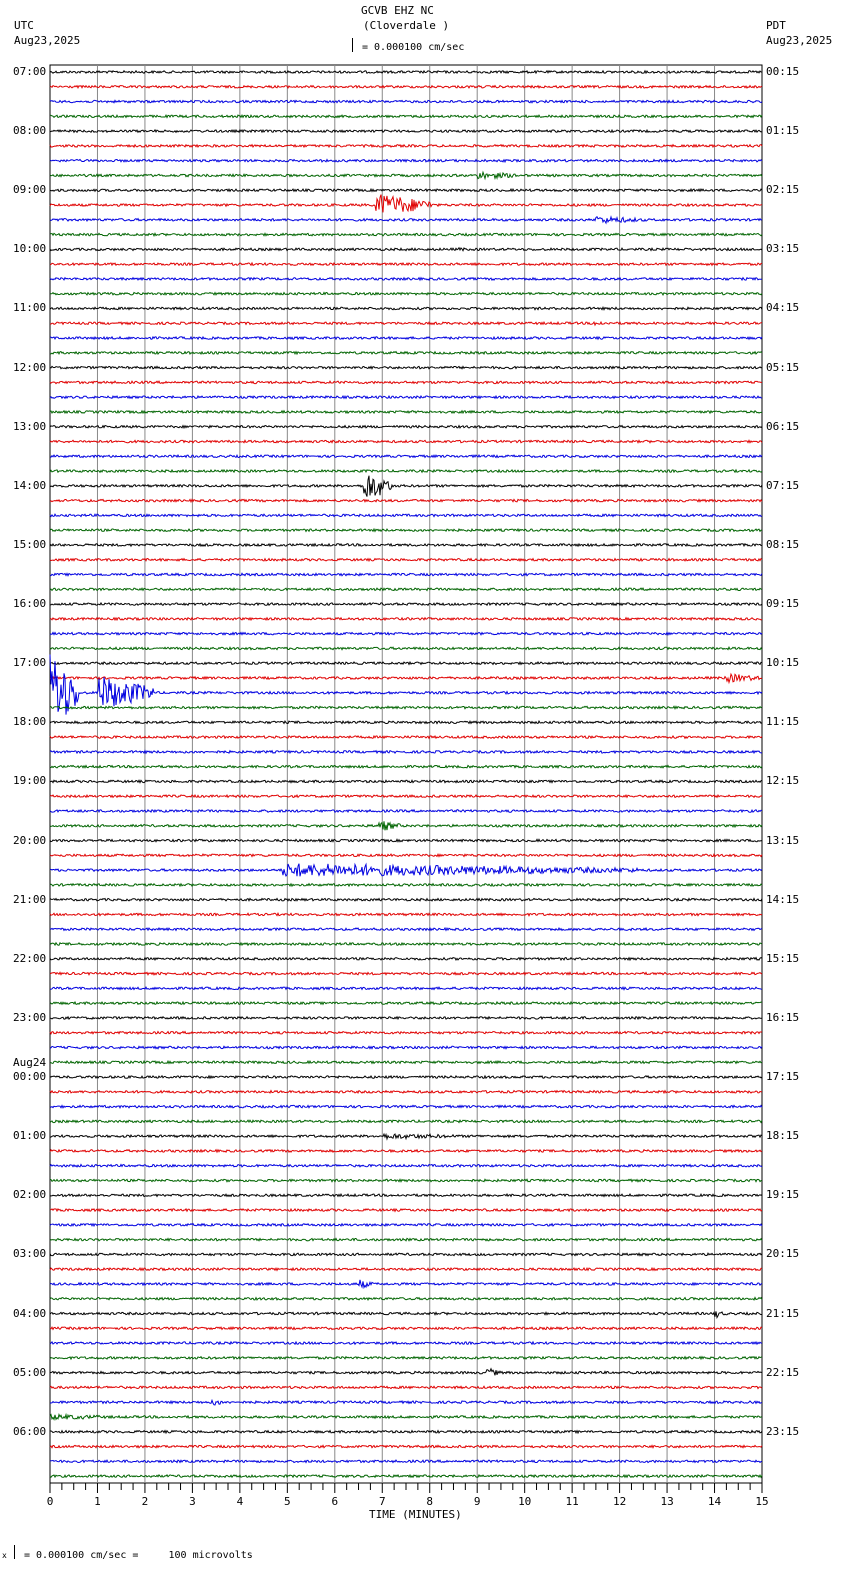 This screenshot has width=850, height=1584. What do you see at coordinates (783, 544) in the screenshot?
I see `pdt-hour-label: 08:15` at bounding box center [783, 544].